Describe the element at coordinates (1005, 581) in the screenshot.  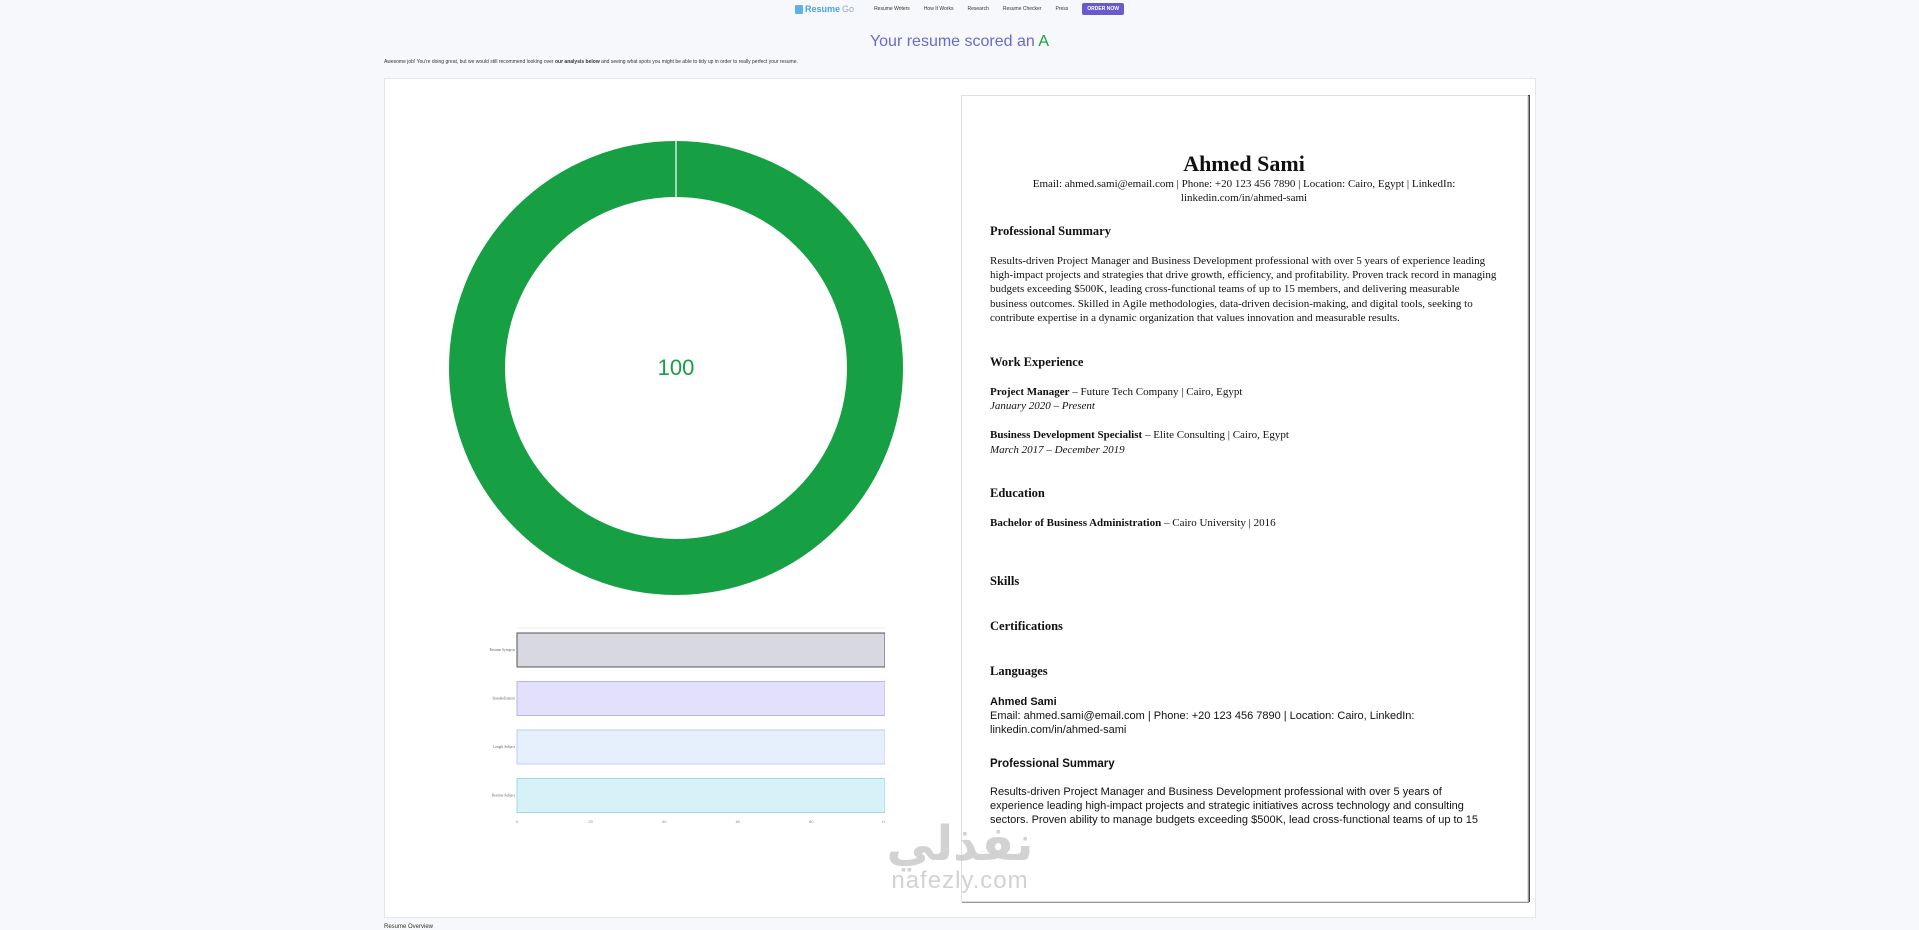
I see `skills-heading: Skills` at that location.